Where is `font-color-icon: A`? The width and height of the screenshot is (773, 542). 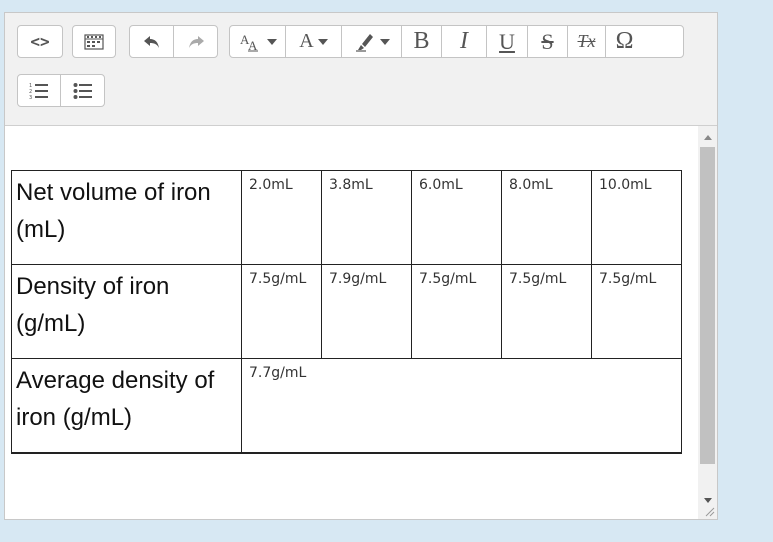
font-color-icon: A is located at coordinates (306, 41).